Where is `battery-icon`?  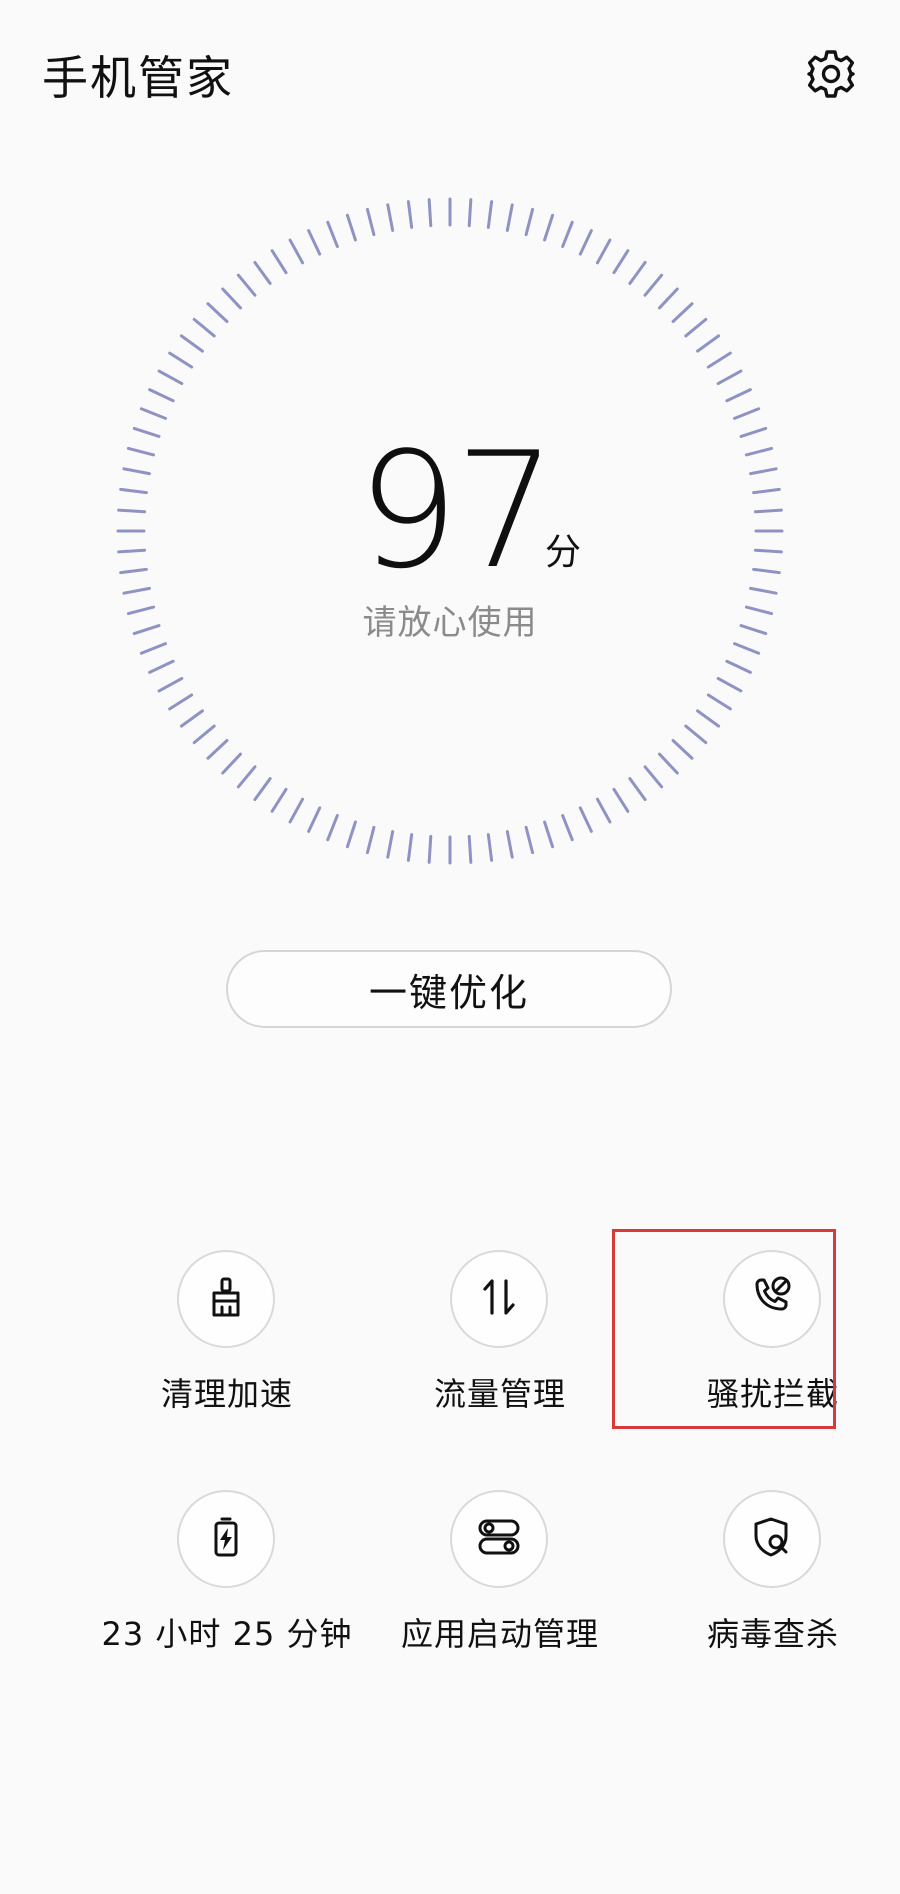
battery-icon is located at coordinates (226, 1539).